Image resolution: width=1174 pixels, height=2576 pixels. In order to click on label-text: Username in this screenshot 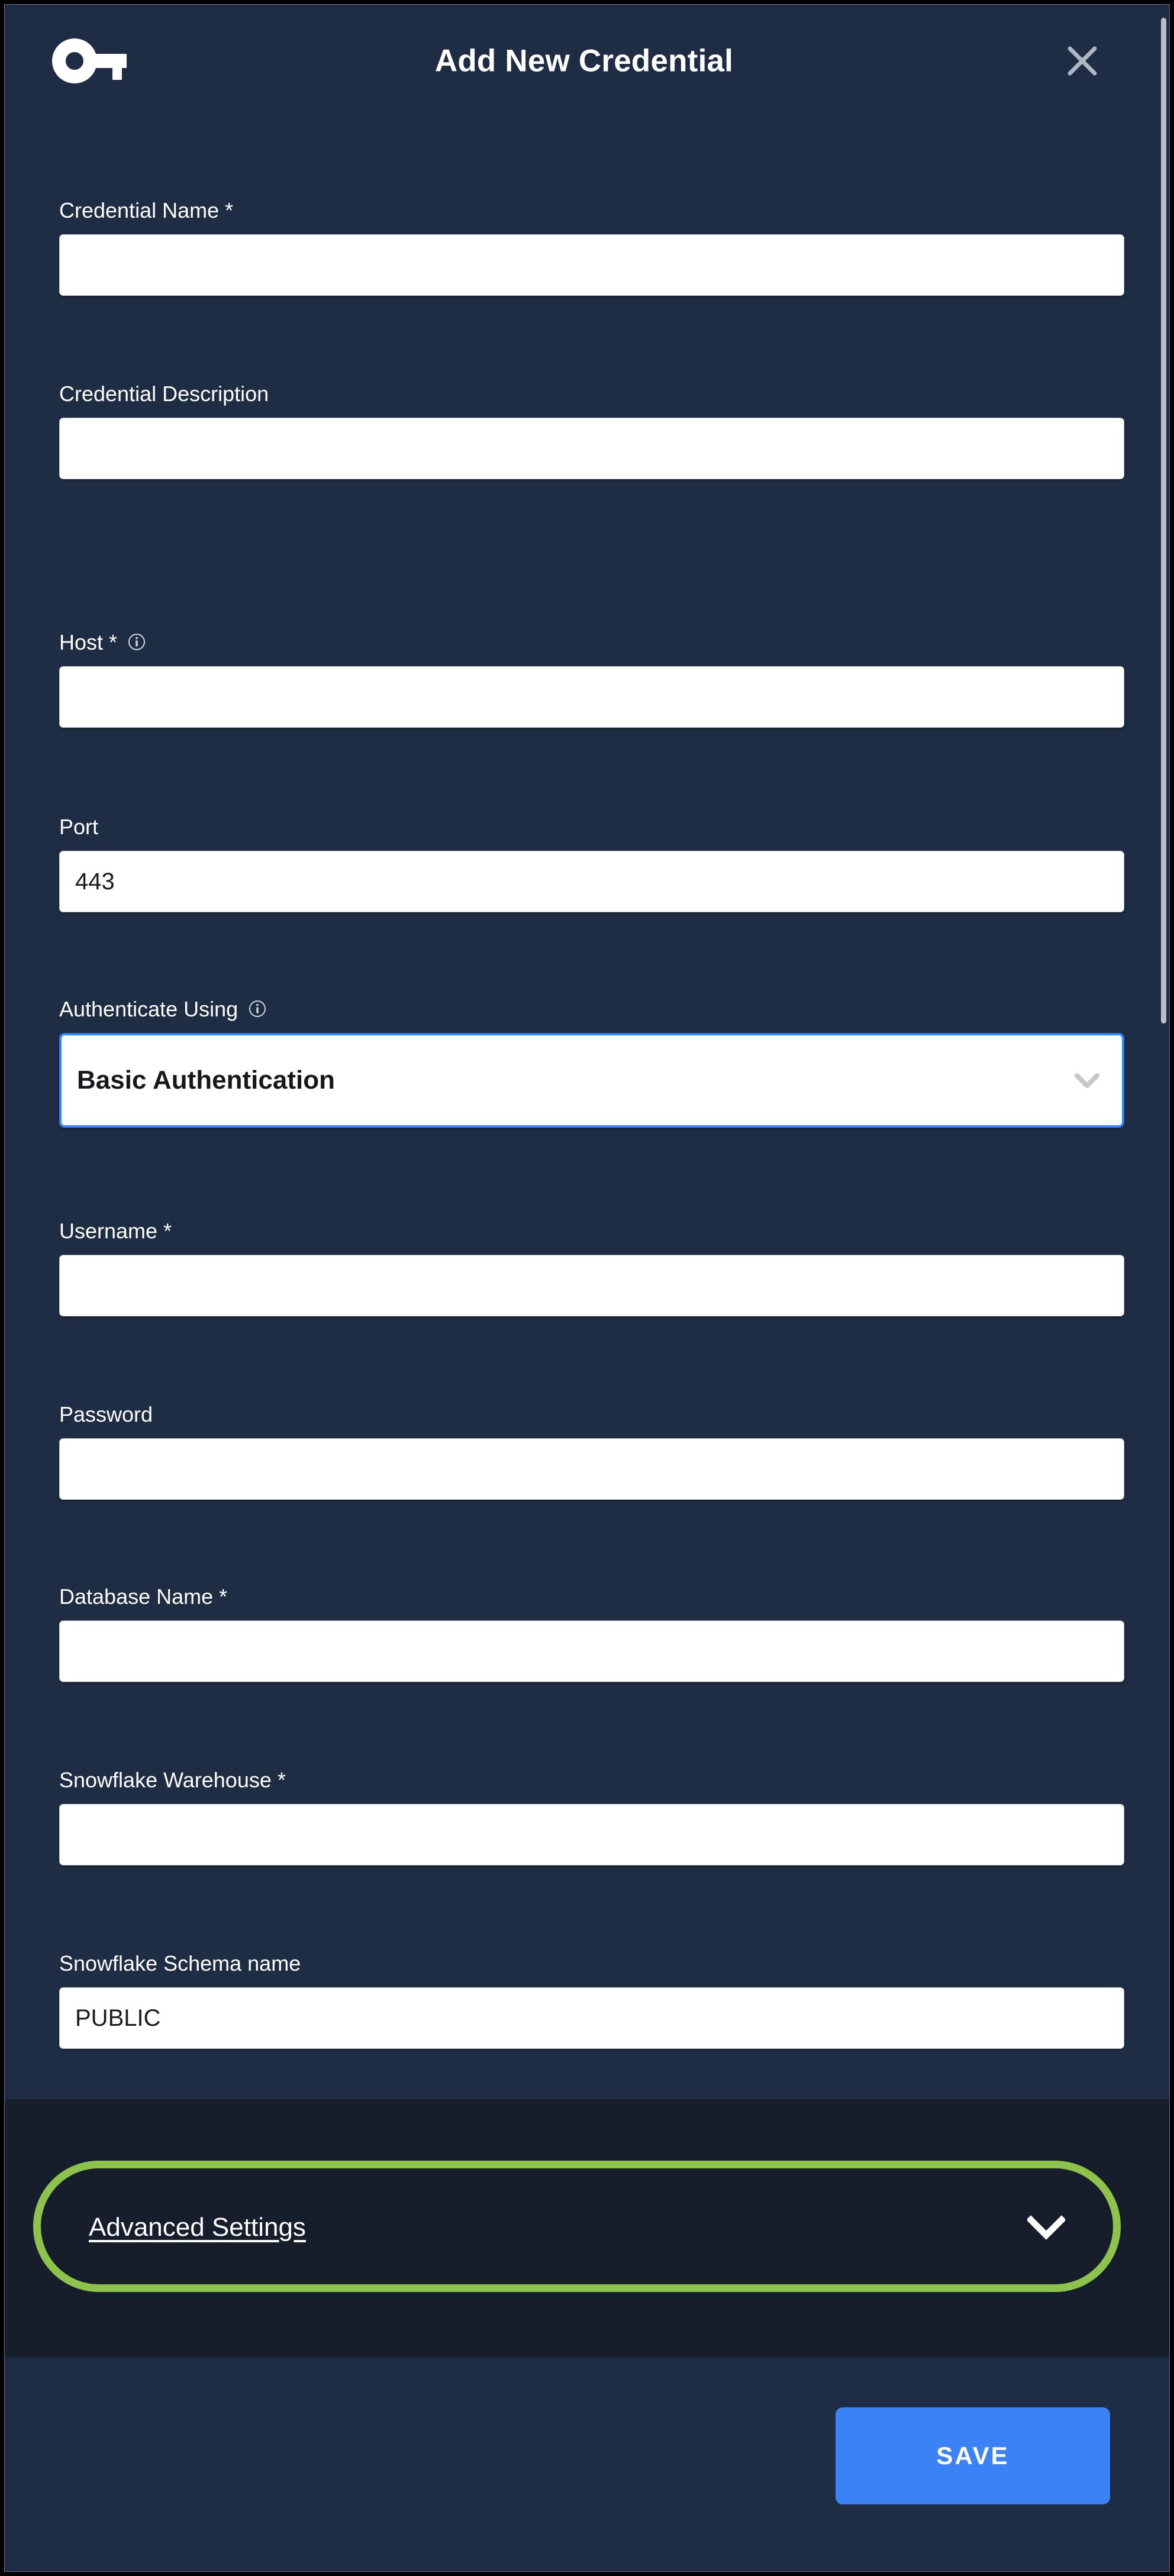, I will do `click(108, 1231)`.